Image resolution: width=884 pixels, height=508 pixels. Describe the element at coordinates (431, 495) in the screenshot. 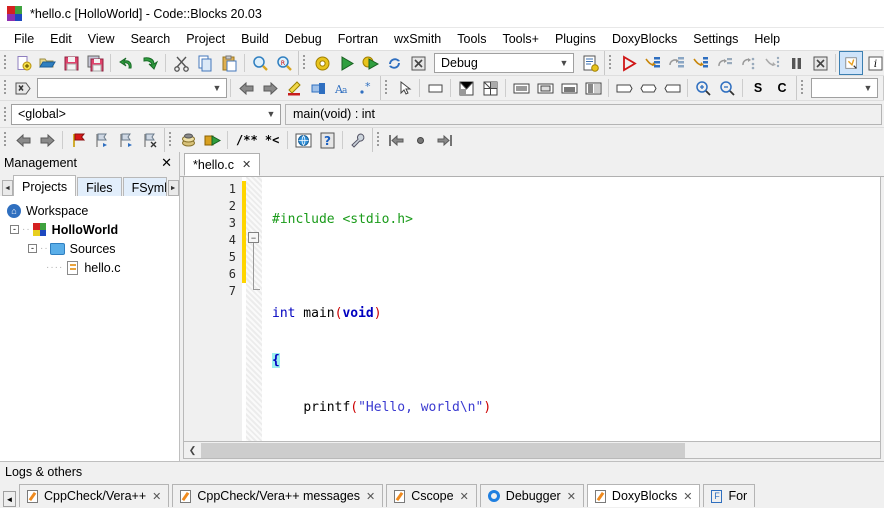

I see `log-tab-cscope: Cscope ✕` at that location.